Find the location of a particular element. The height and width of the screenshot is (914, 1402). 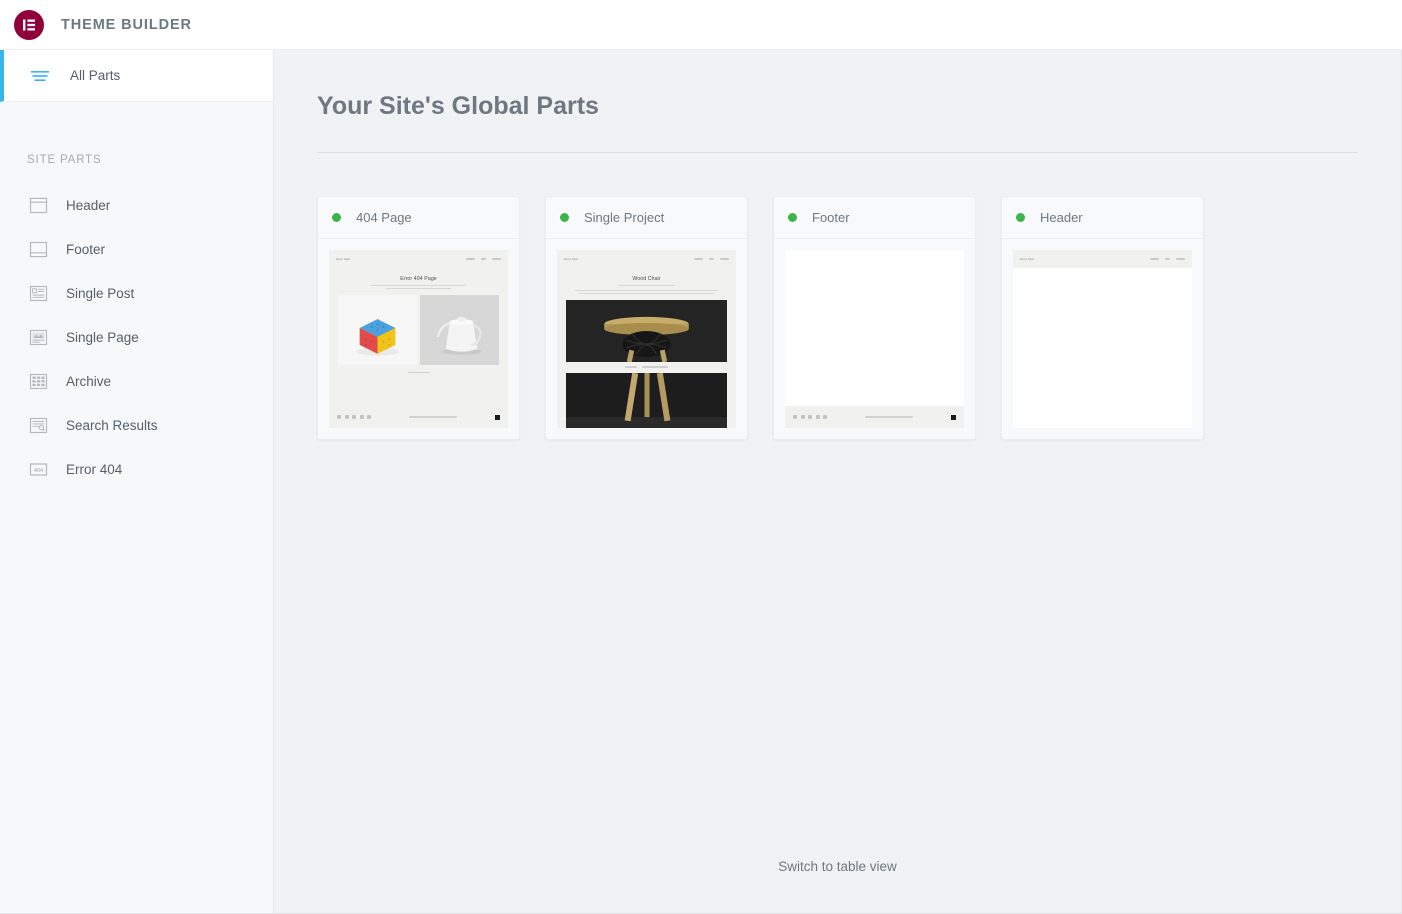

switch-view-row: Switch to table view is located at coordinates (837, 867).